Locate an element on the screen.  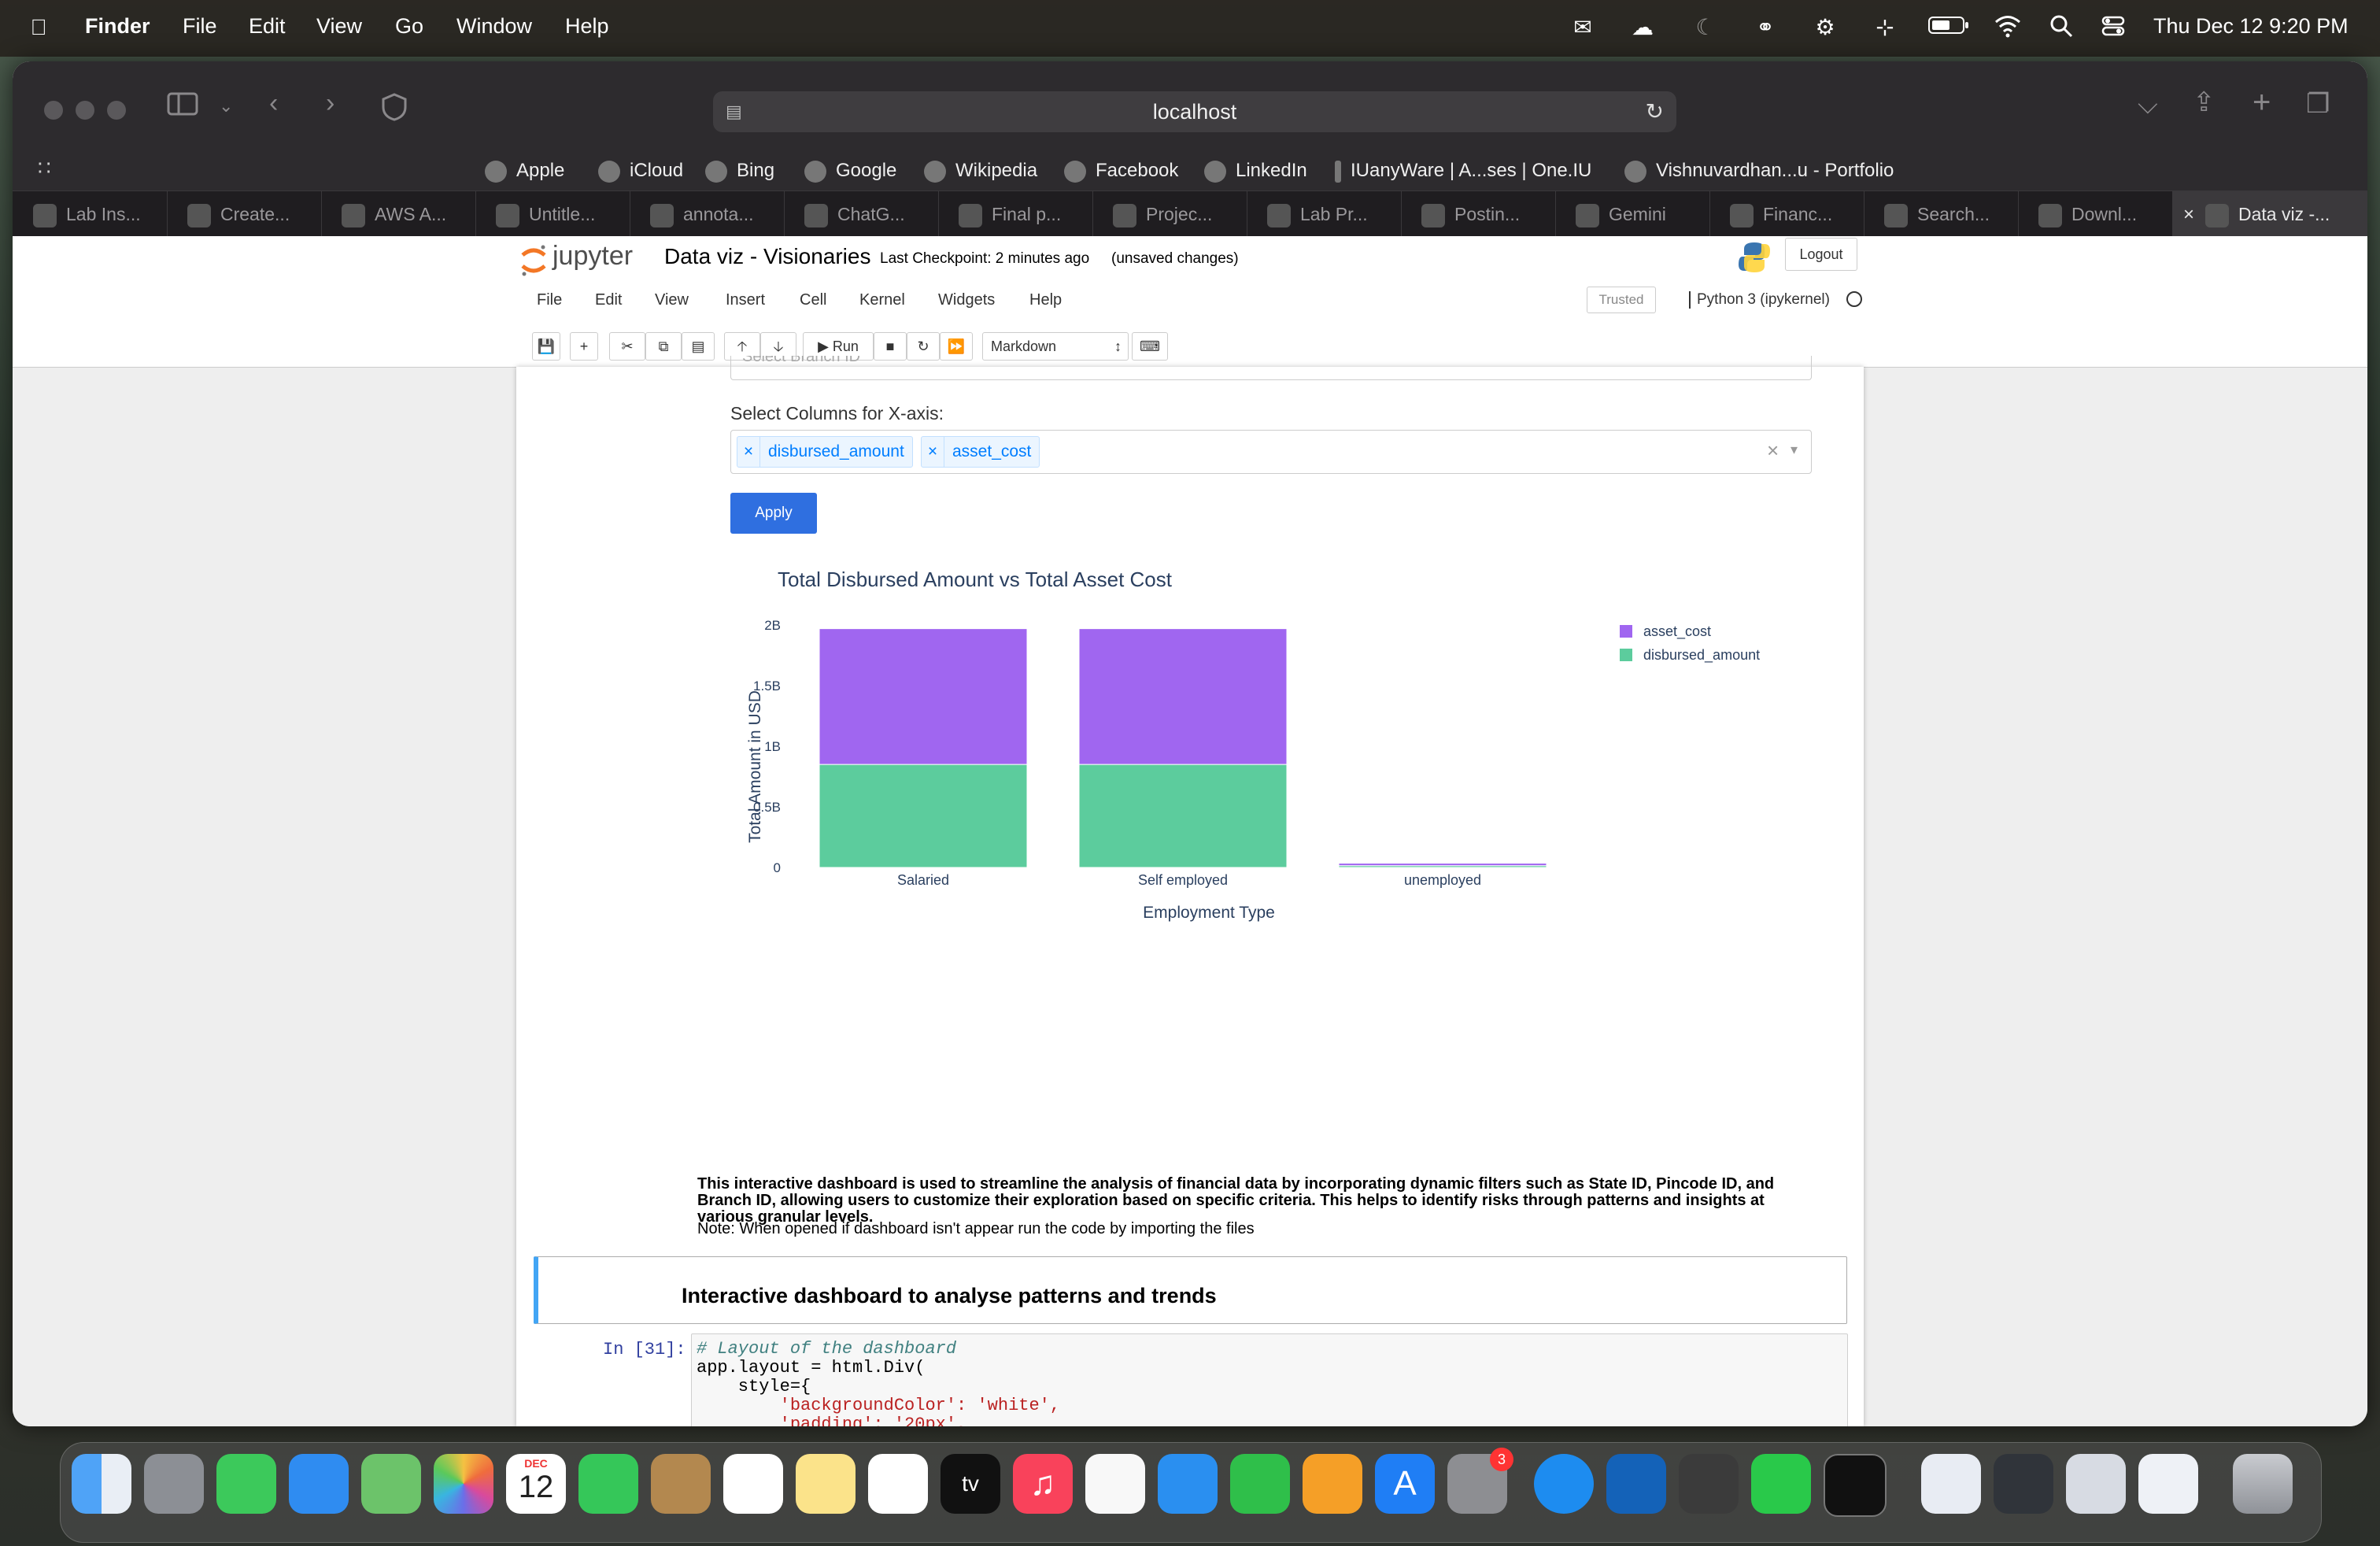
extension-icon: ⚙ is located at coordinates (1826, 28).